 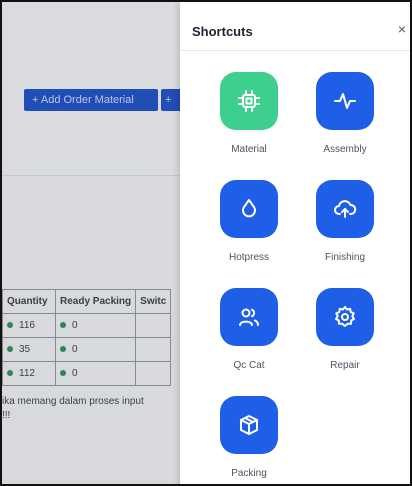 I want to click on shortcut-repair: Repair, so click(x=345, y=329).